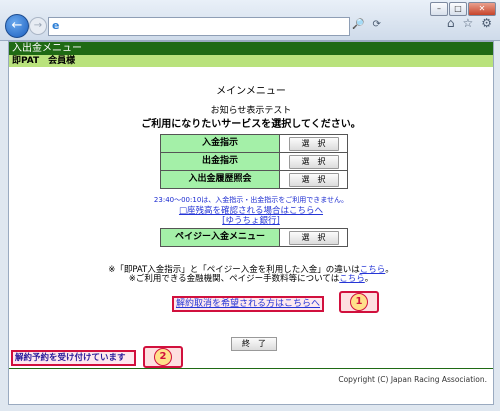 The image size is (500, 411). I want to click on menu-row-withdraw: 出金指示 選 択, so click(254, 161).